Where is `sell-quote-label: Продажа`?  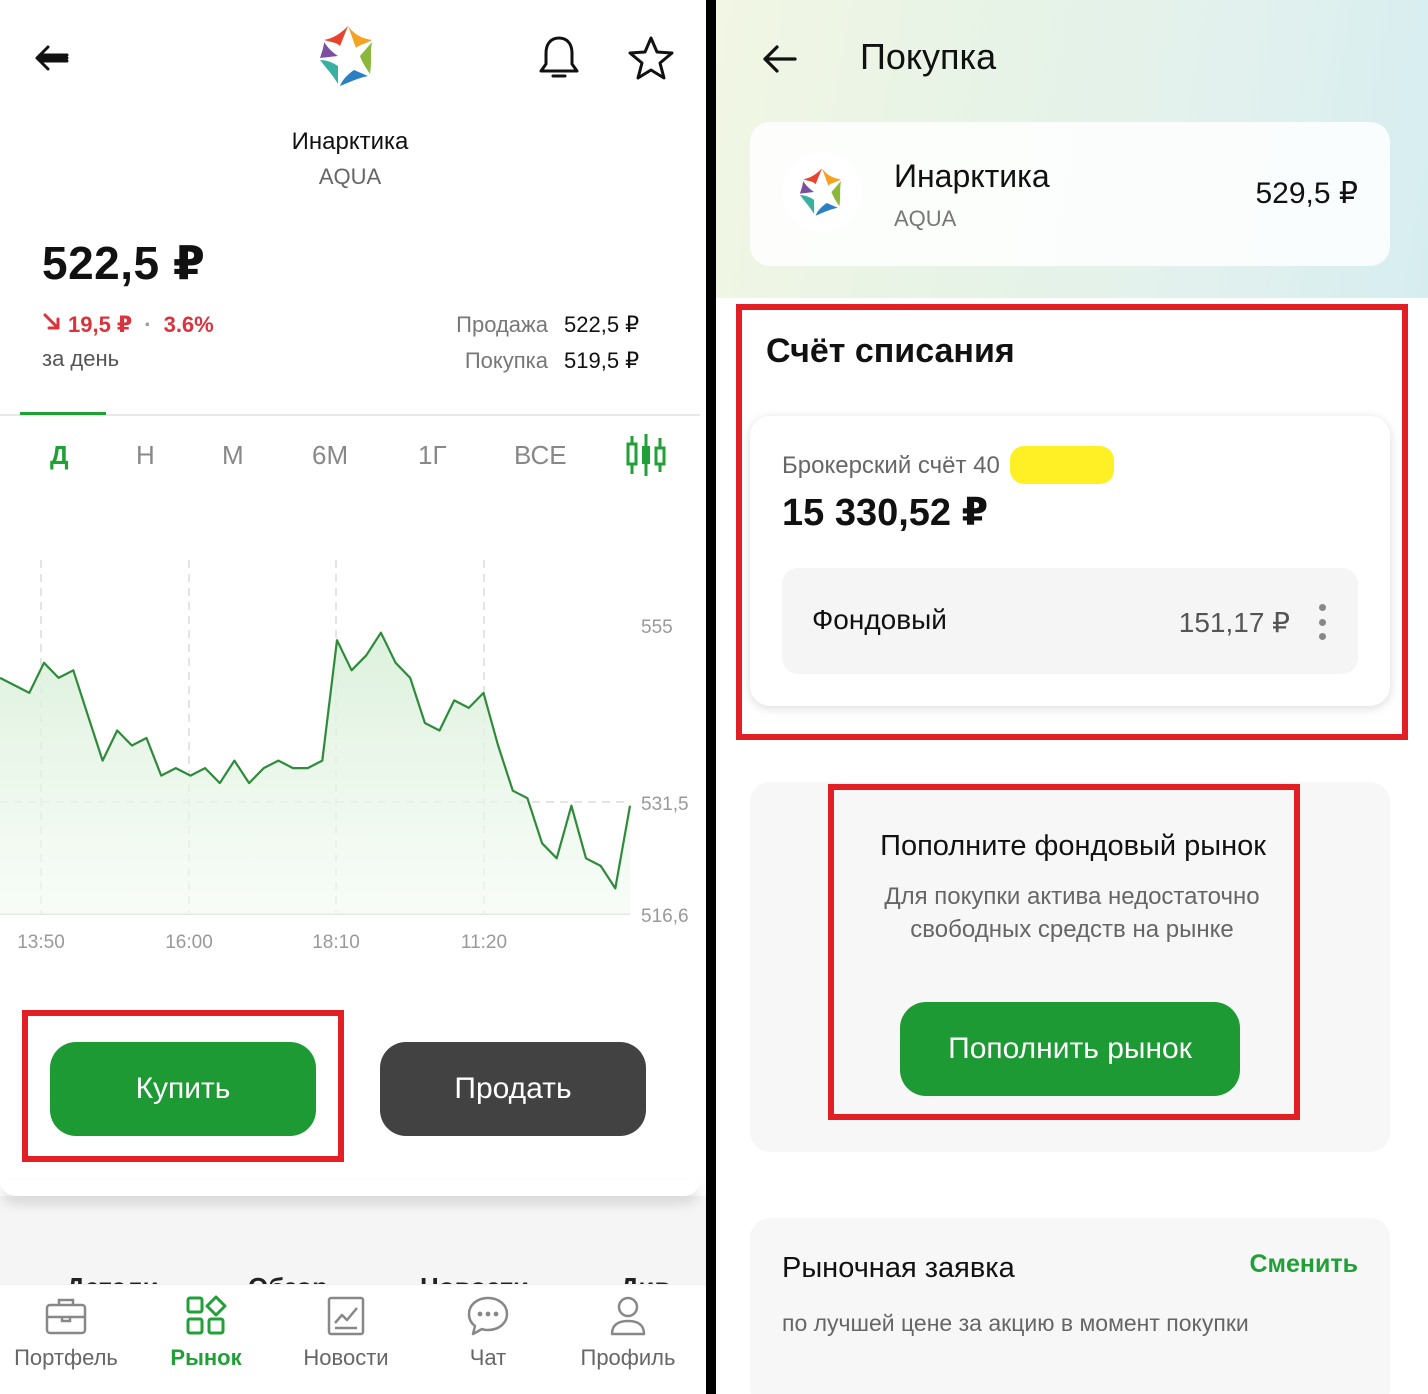
sell-quote-label: Продажа is located at coordinates (502, 324).